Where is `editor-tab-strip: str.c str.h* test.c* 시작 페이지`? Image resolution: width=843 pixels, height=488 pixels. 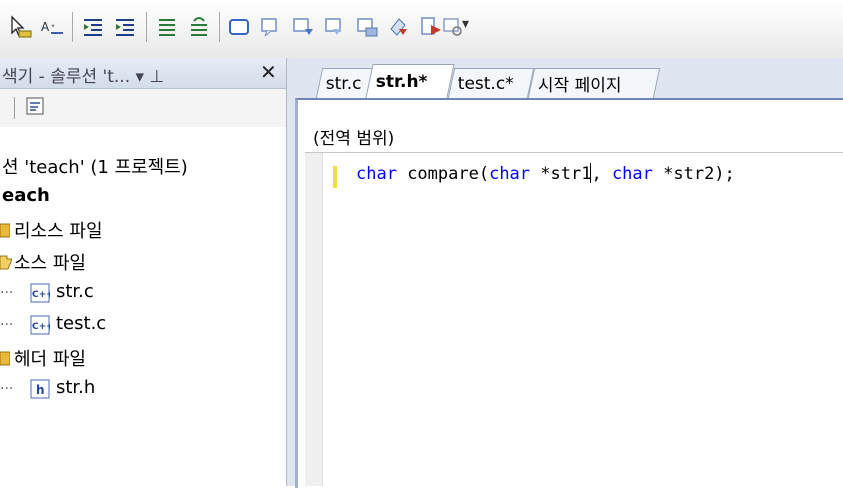 editor-tab-strip: str.c str.h* test.c* 시작 페이지 is located at coordinates (569, 78).